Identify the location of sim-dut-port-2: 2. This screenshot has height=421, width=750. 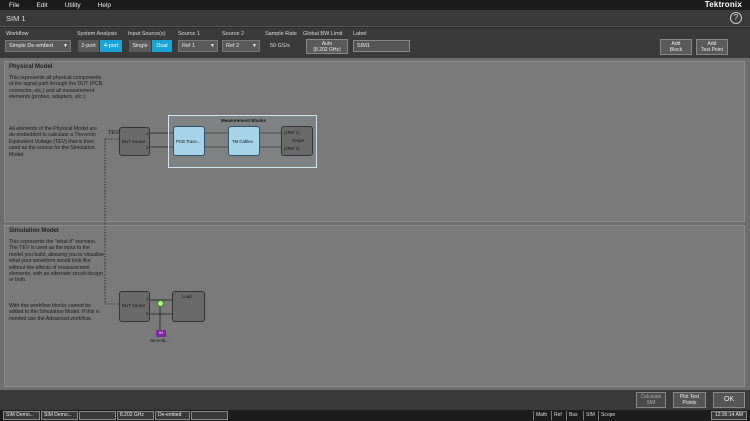
(147, 313).